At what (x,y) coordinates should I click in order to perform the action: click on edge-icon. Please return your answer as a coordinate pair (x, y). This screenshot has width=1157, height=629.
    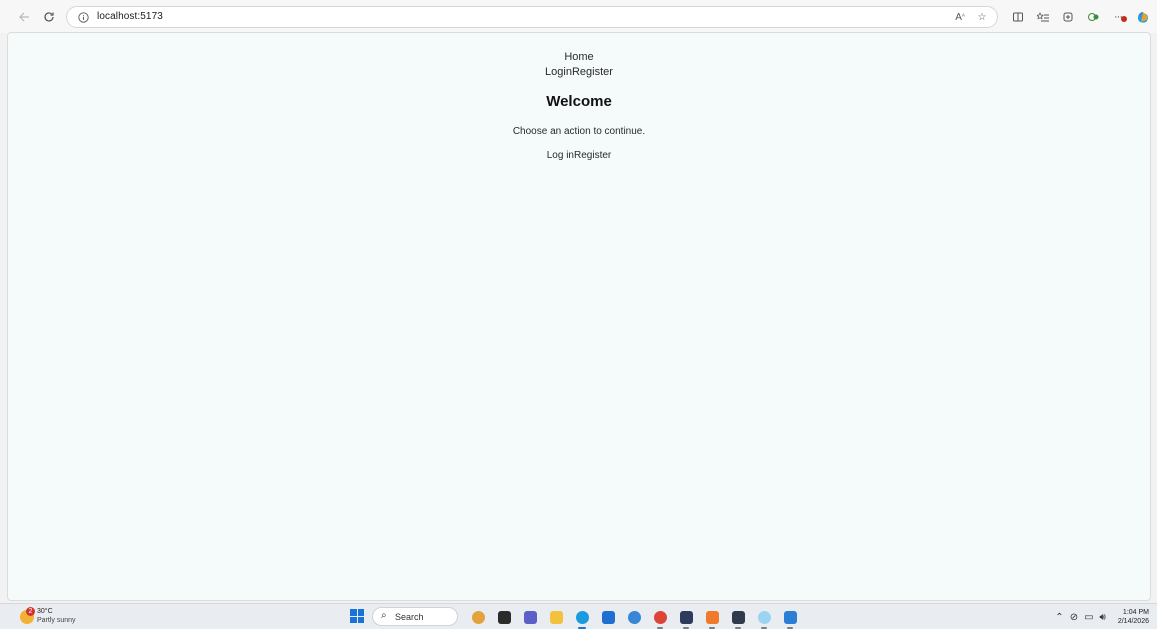
    Looking at the image, I should click on (582, 618).